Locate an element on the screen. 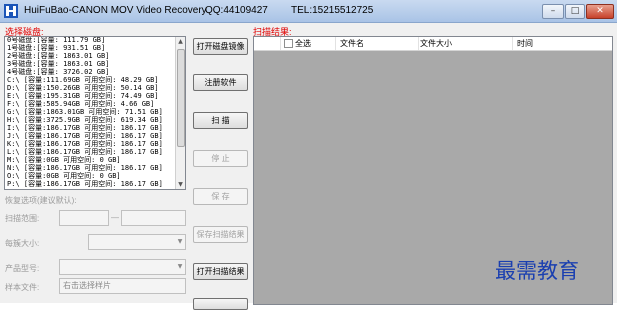  close-icon: ✕ is located at coordinates (600, 11).